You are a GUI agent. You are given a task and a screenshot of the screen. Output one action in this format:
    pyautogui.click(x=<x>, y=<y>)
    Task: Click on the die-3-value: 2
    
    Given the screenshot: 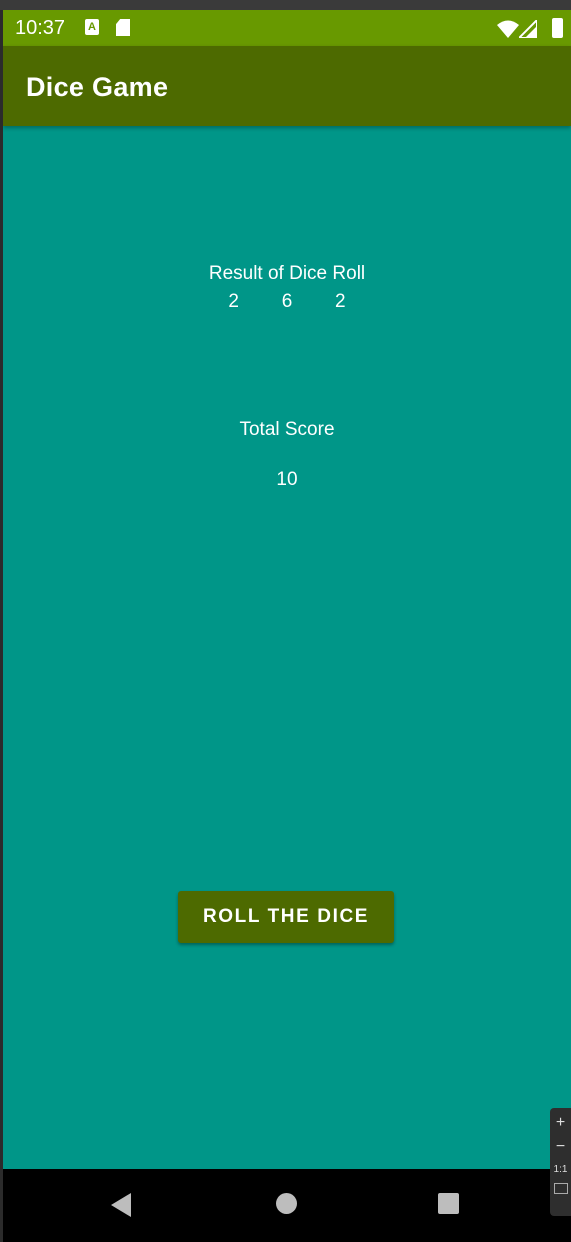 What is the action you would take?
    pyautogui.click(x=340, y=301)
    